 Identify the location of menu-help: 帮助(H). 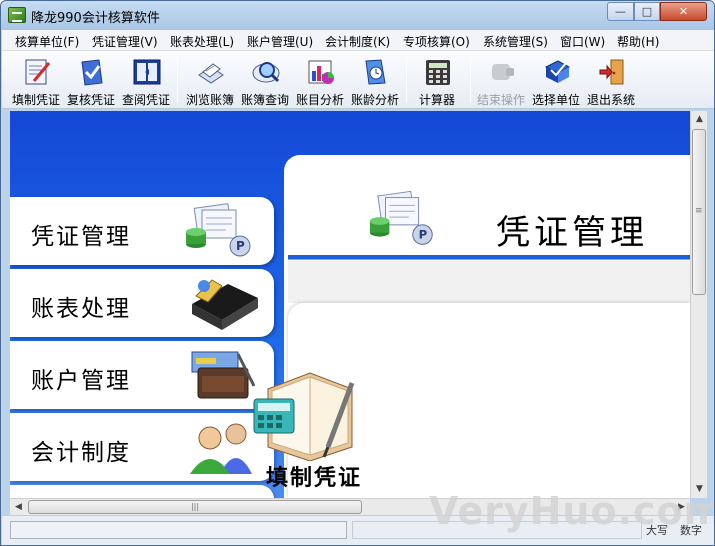
(638, 41).